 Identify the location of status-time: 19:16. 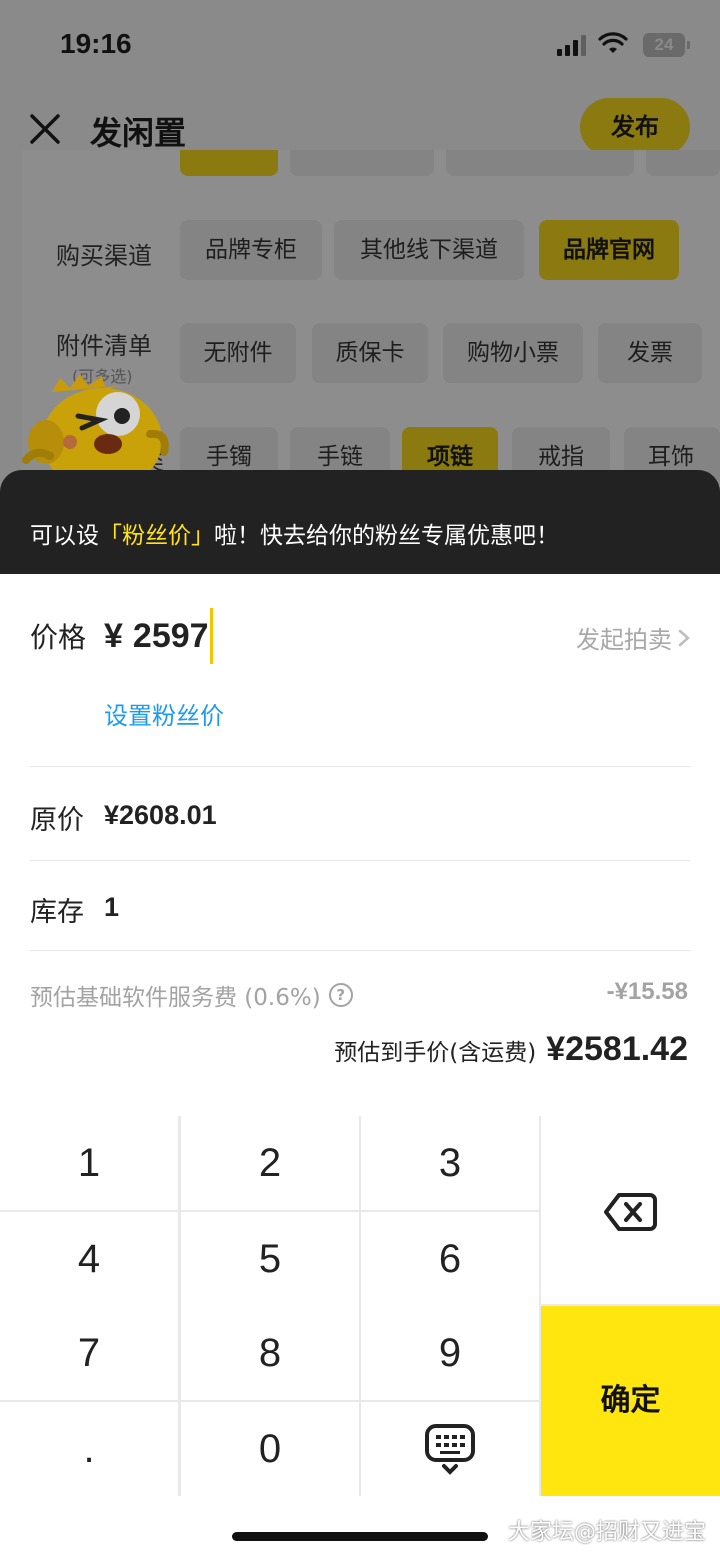
(96, 43).